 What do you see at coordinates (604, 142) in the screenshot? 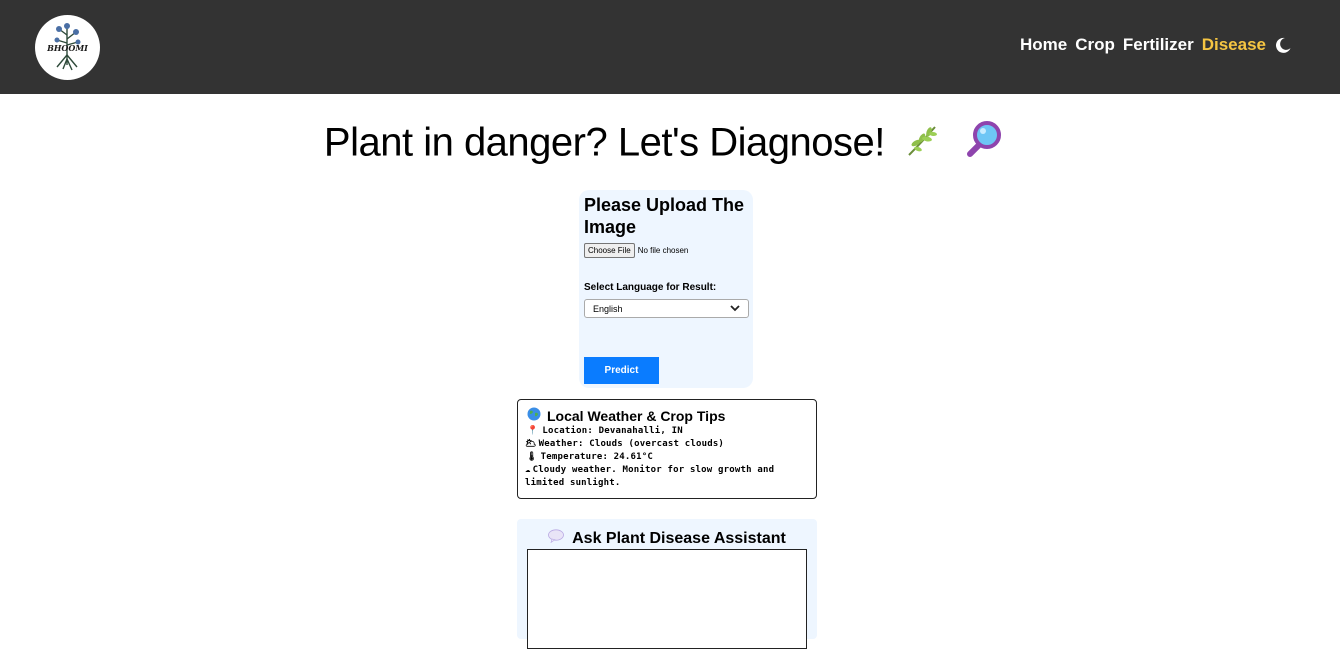
I see `page-title-text: Plant in danger? Let's Diagnose!` at bounding box center [604, 142].